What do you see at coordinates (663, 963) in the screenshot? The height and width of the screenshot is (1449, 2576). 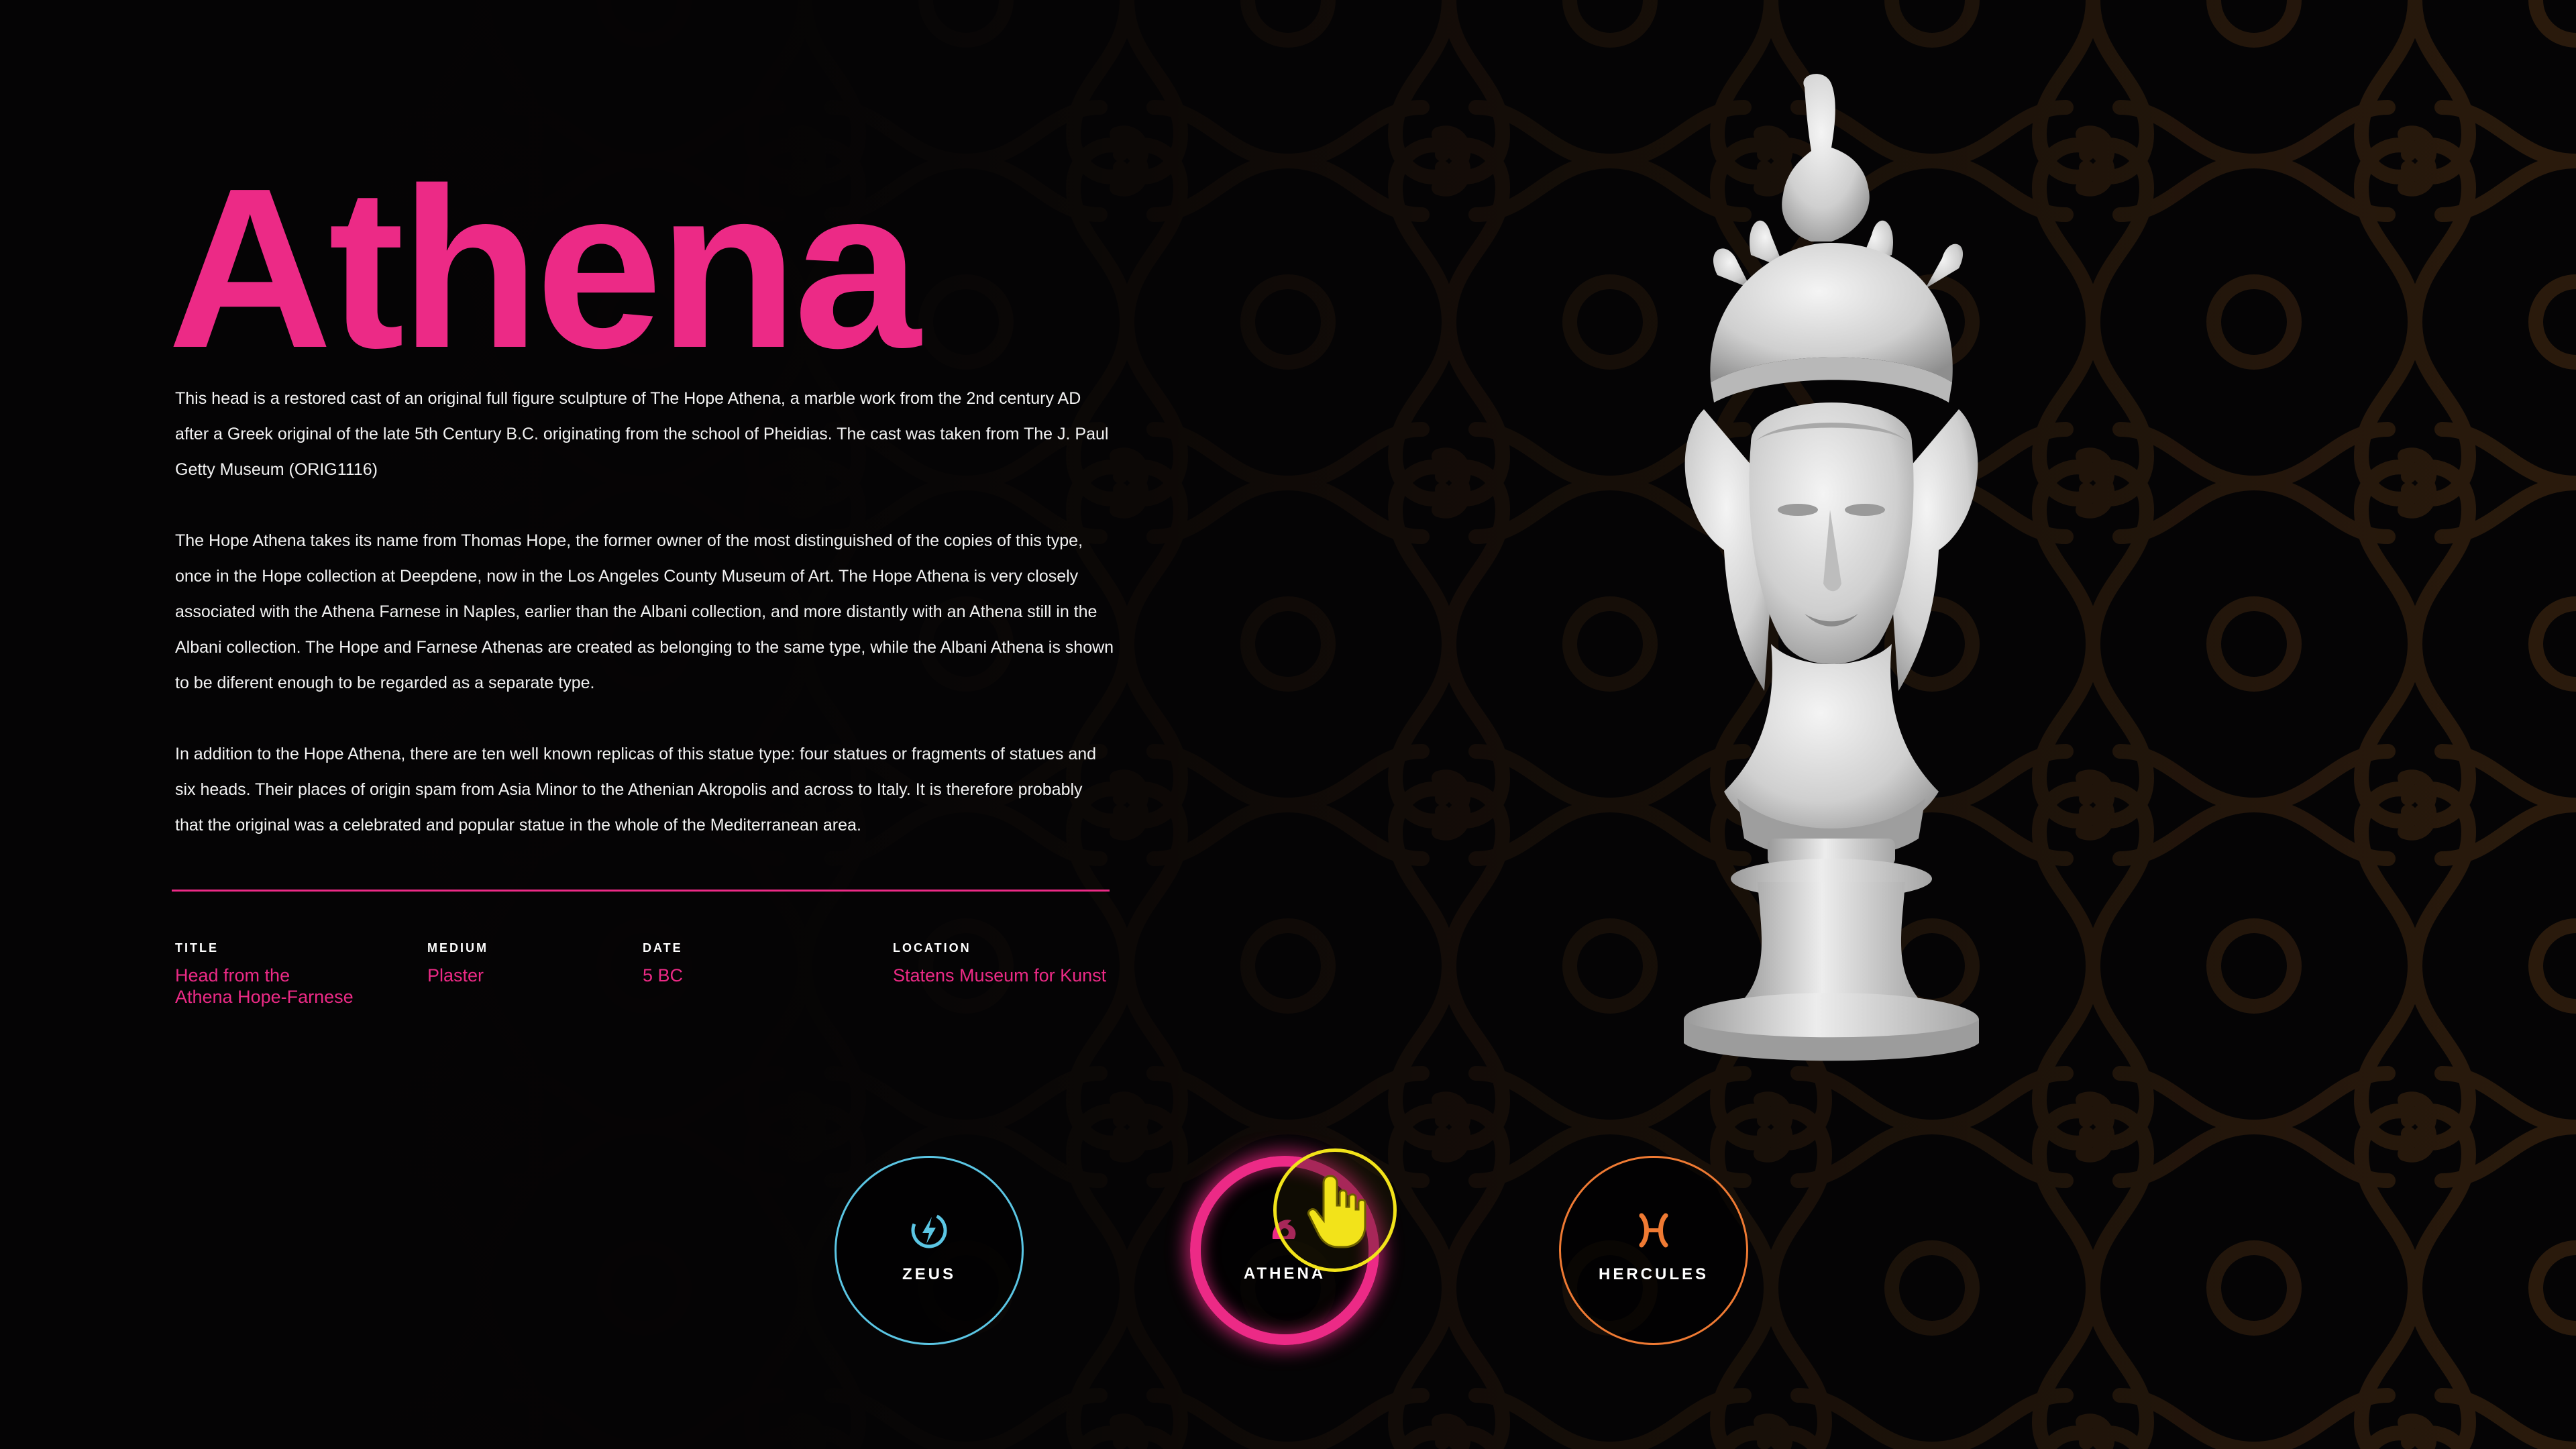 I see `meta-date: DATE 5 BC` at bounding box center [663, 963].